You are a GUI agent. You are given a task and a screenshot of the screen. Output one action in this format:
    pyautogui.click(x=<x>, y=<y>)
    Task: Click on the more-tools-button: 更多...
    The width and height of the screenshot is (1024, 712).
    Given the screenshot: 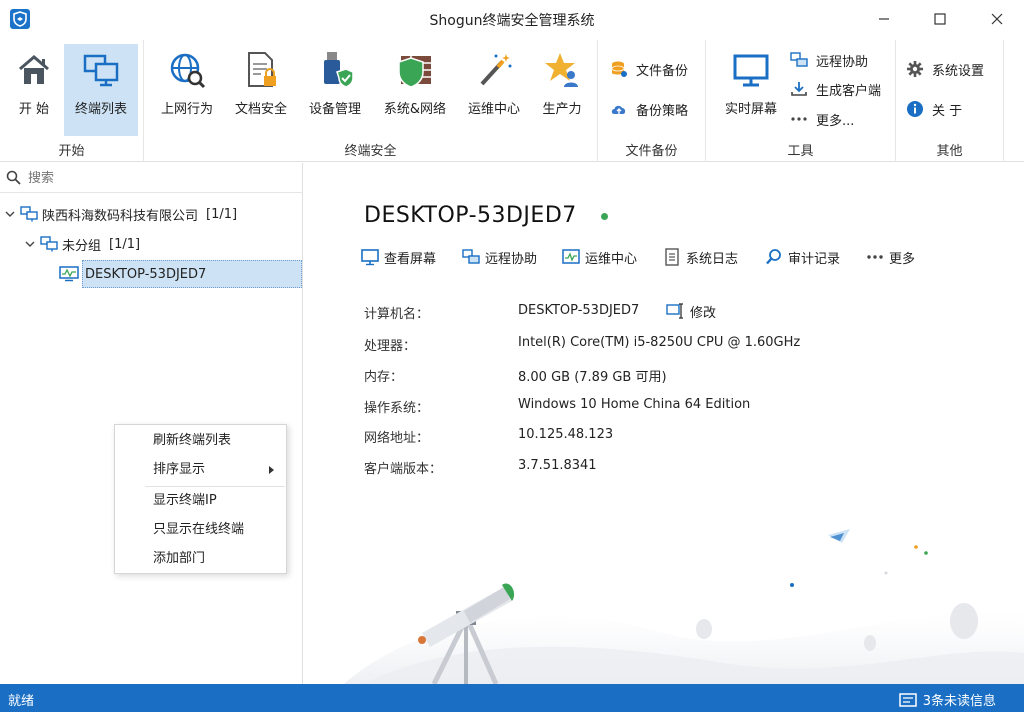 What is the action you would take?
    pyautogui.click(x=822, y=119)
    